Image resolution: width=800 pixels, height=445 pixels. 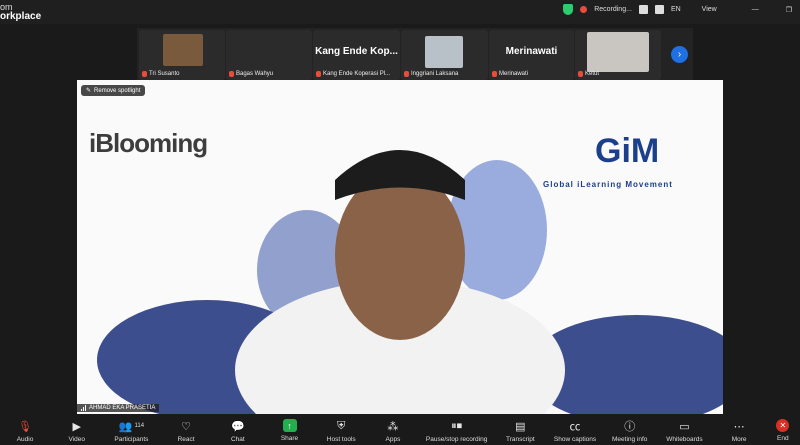 I want to click on chevron-right-icon: ›, so click(x=679, y=54).